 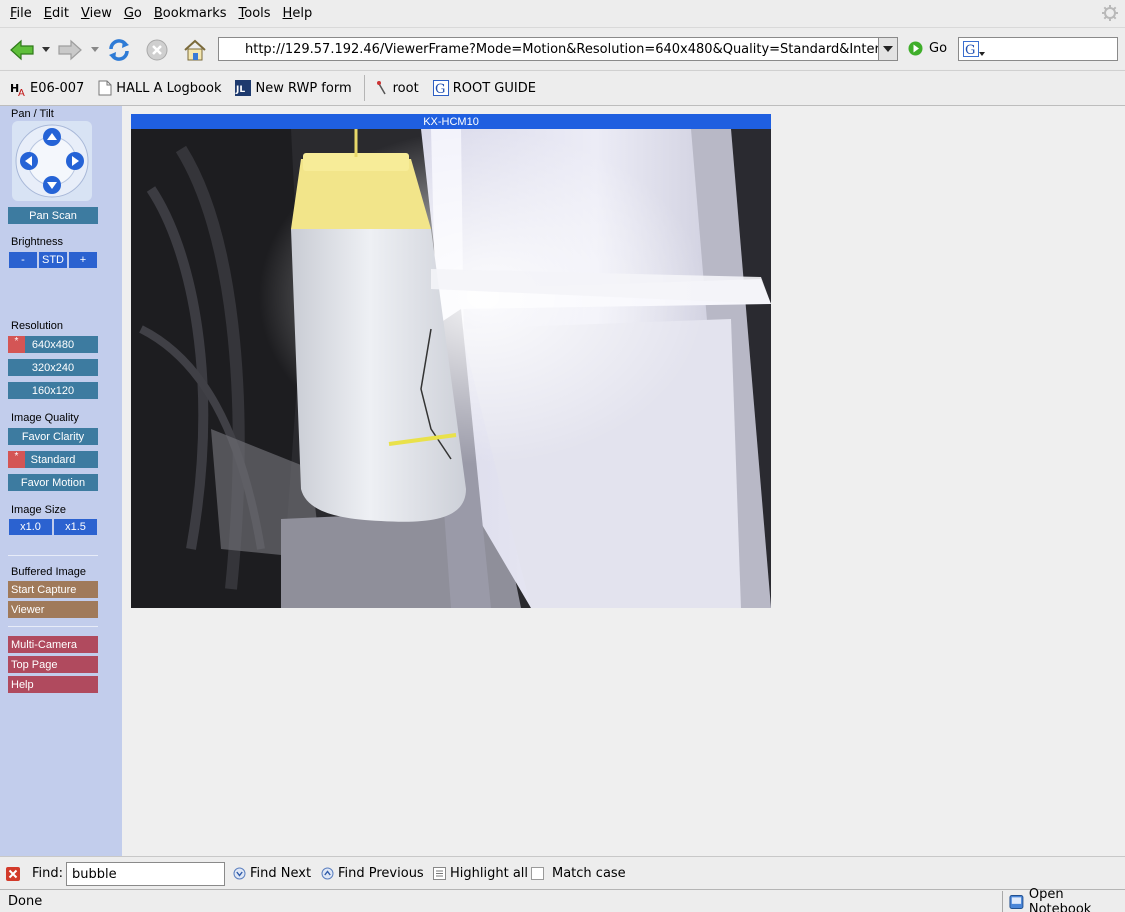 I want to click on size-x1-5-button: x1.5, so click(x=75, y=527).